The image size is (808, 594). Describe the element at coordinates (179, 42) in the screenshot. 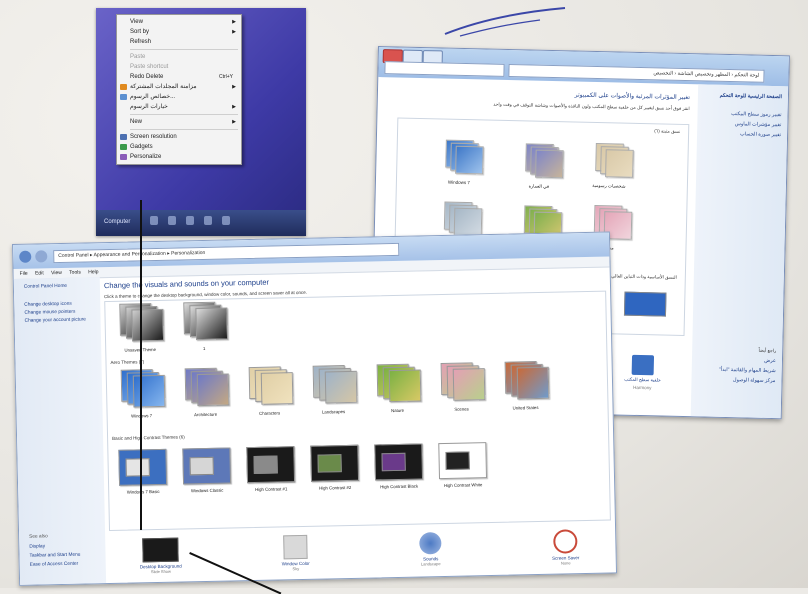

I see `context-menu-item: Refresh` at that location.